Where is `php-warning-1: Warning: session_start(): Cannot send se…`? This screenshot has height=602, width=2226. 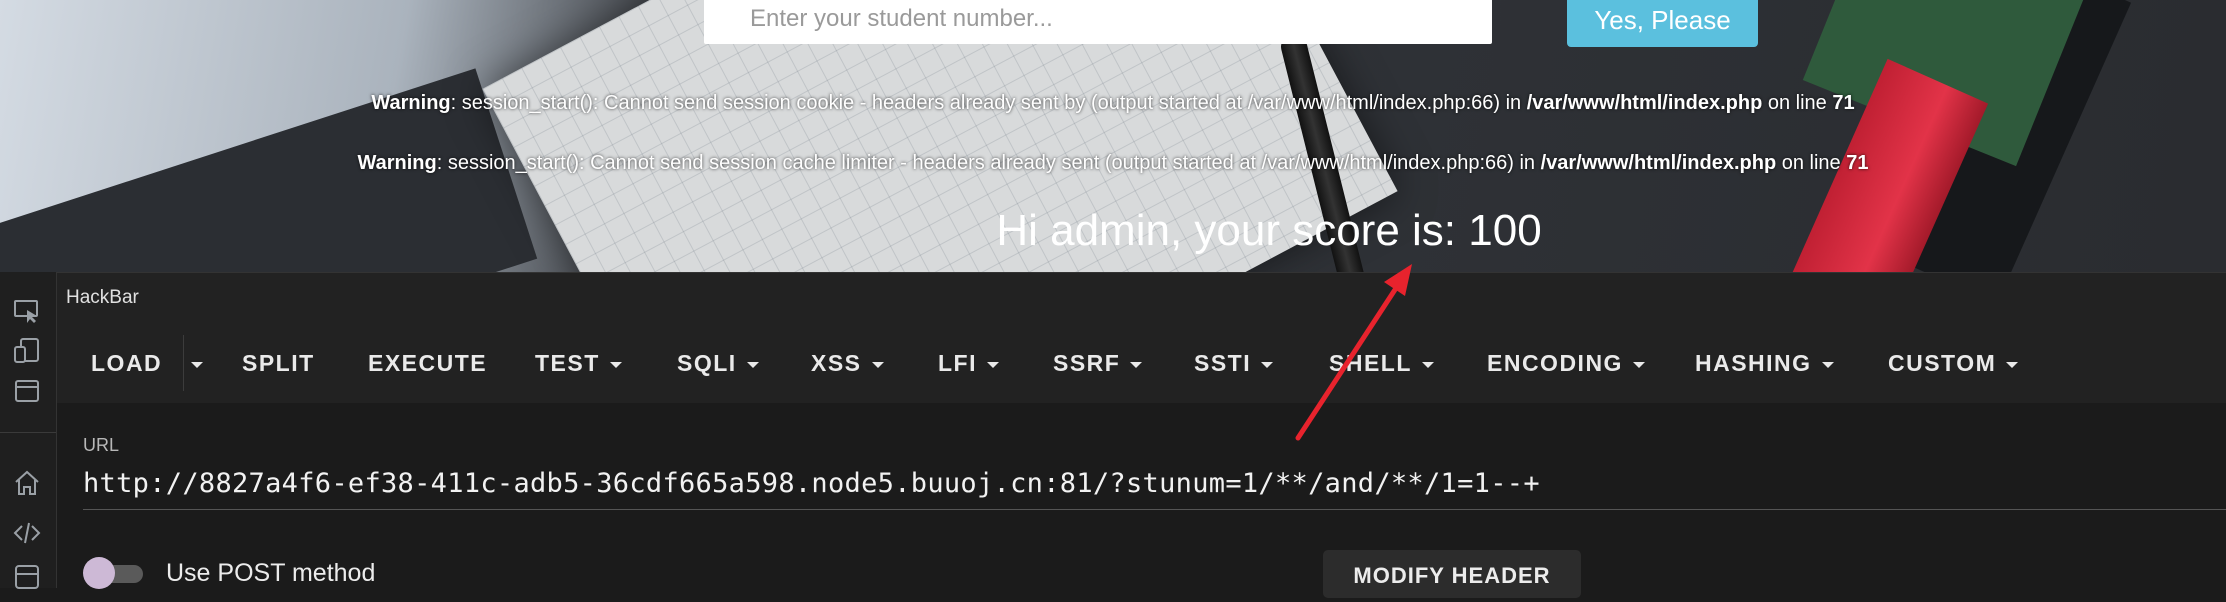
php-warning-1: Warning: session_start(): Cannot send se… is located at coordinates (1113, 103).